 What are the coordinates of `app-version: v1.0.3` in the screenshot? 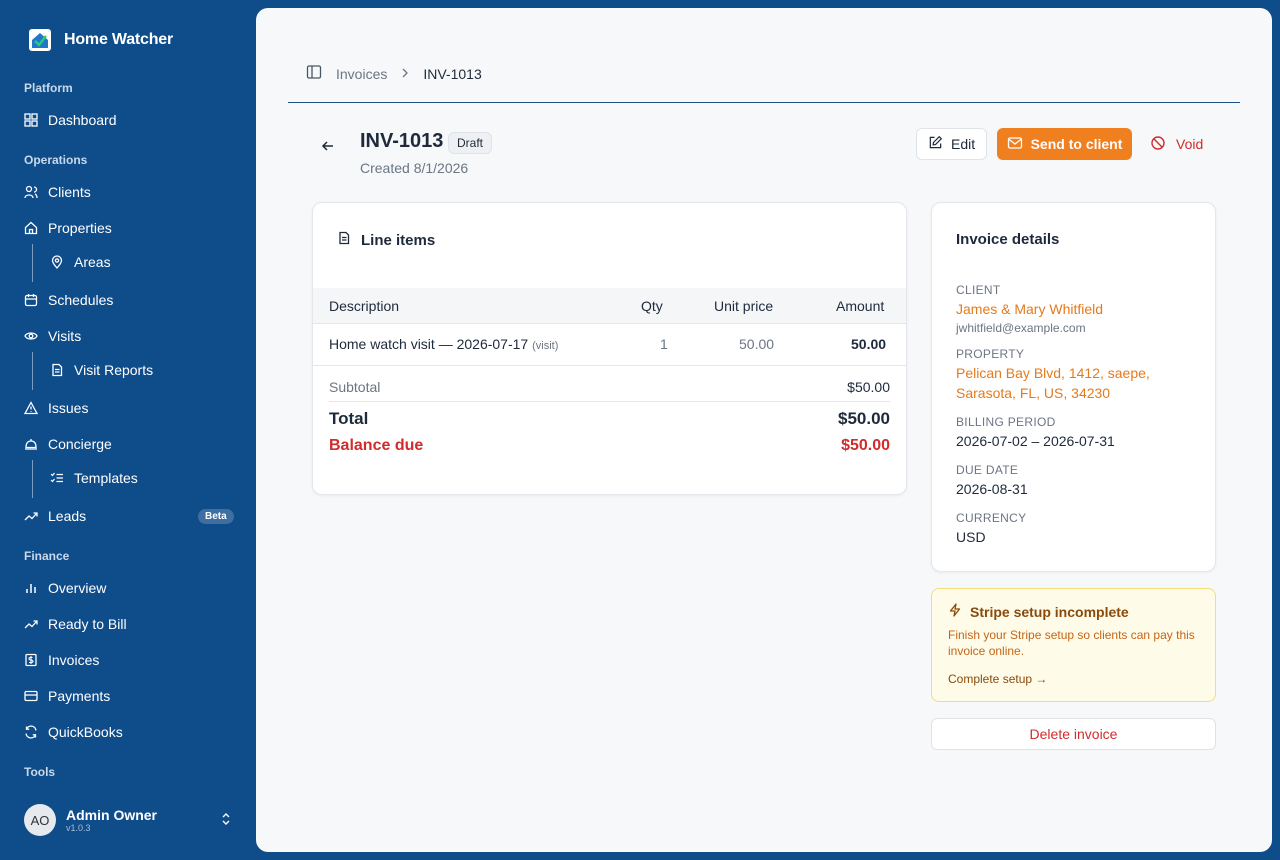 It's located at (78, 828).